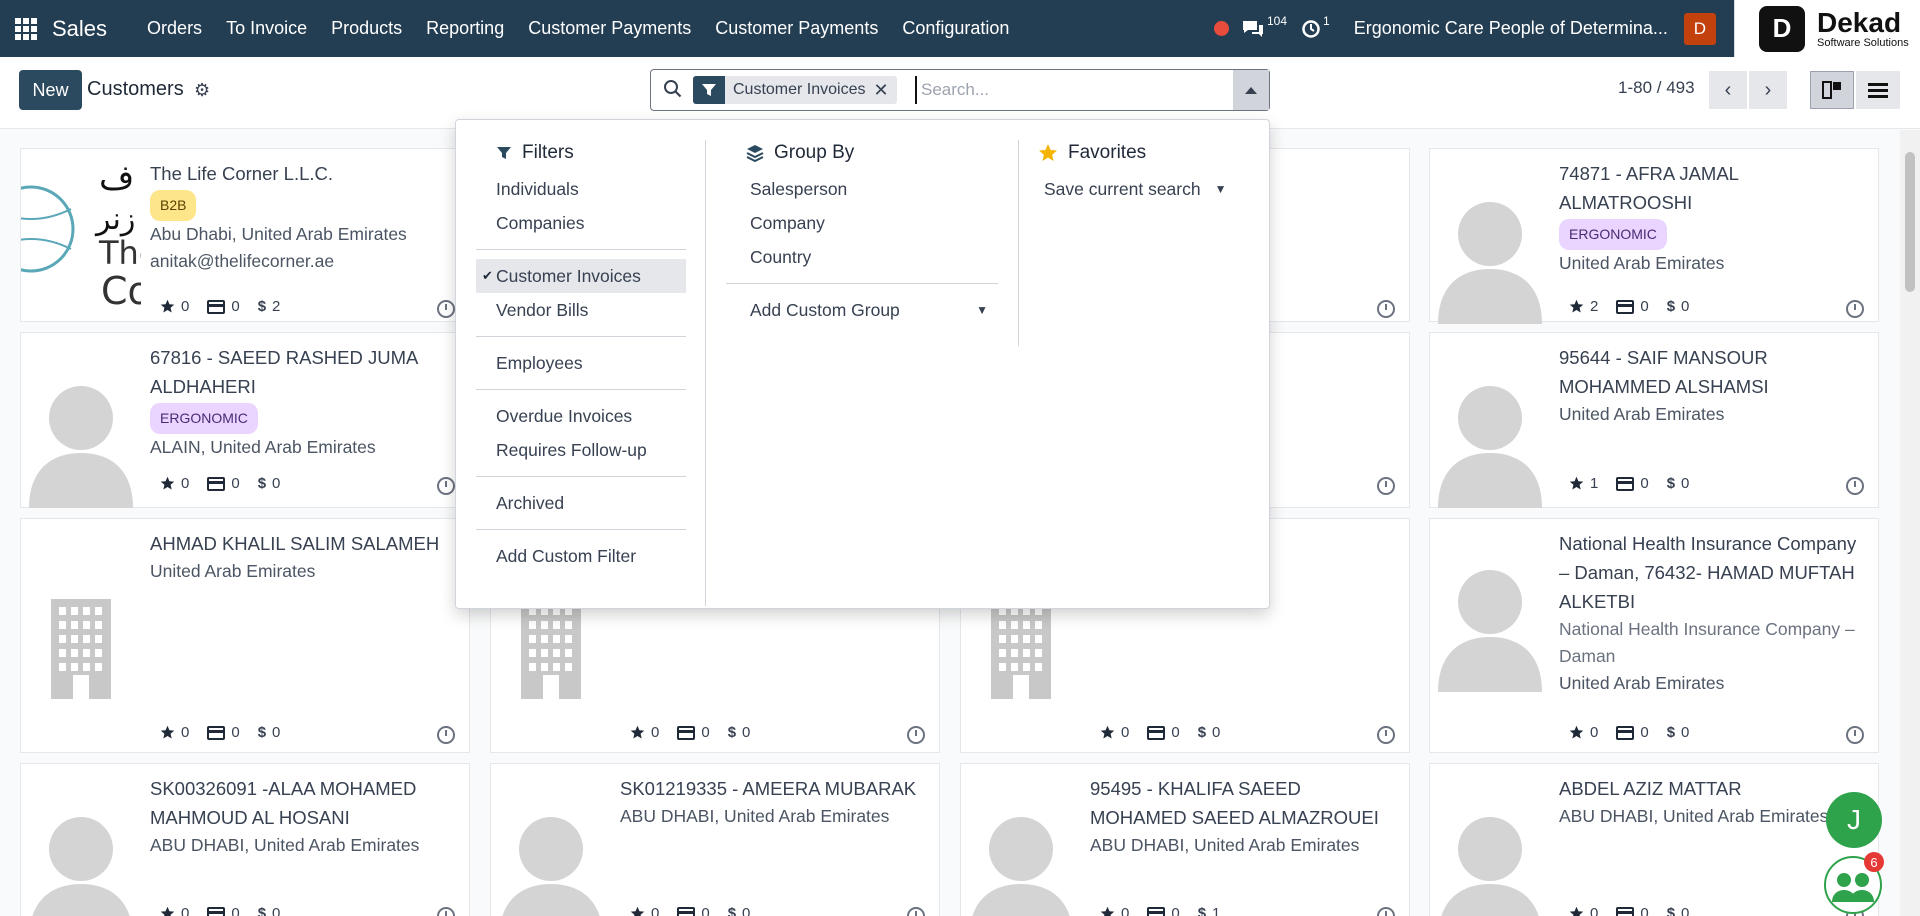 The width and height of the screenshot is (1920, 916). What do you see at coordinates (548, 152) in the screenshot?
I see `filters-title: Filters` at bounding box center [548, 152].